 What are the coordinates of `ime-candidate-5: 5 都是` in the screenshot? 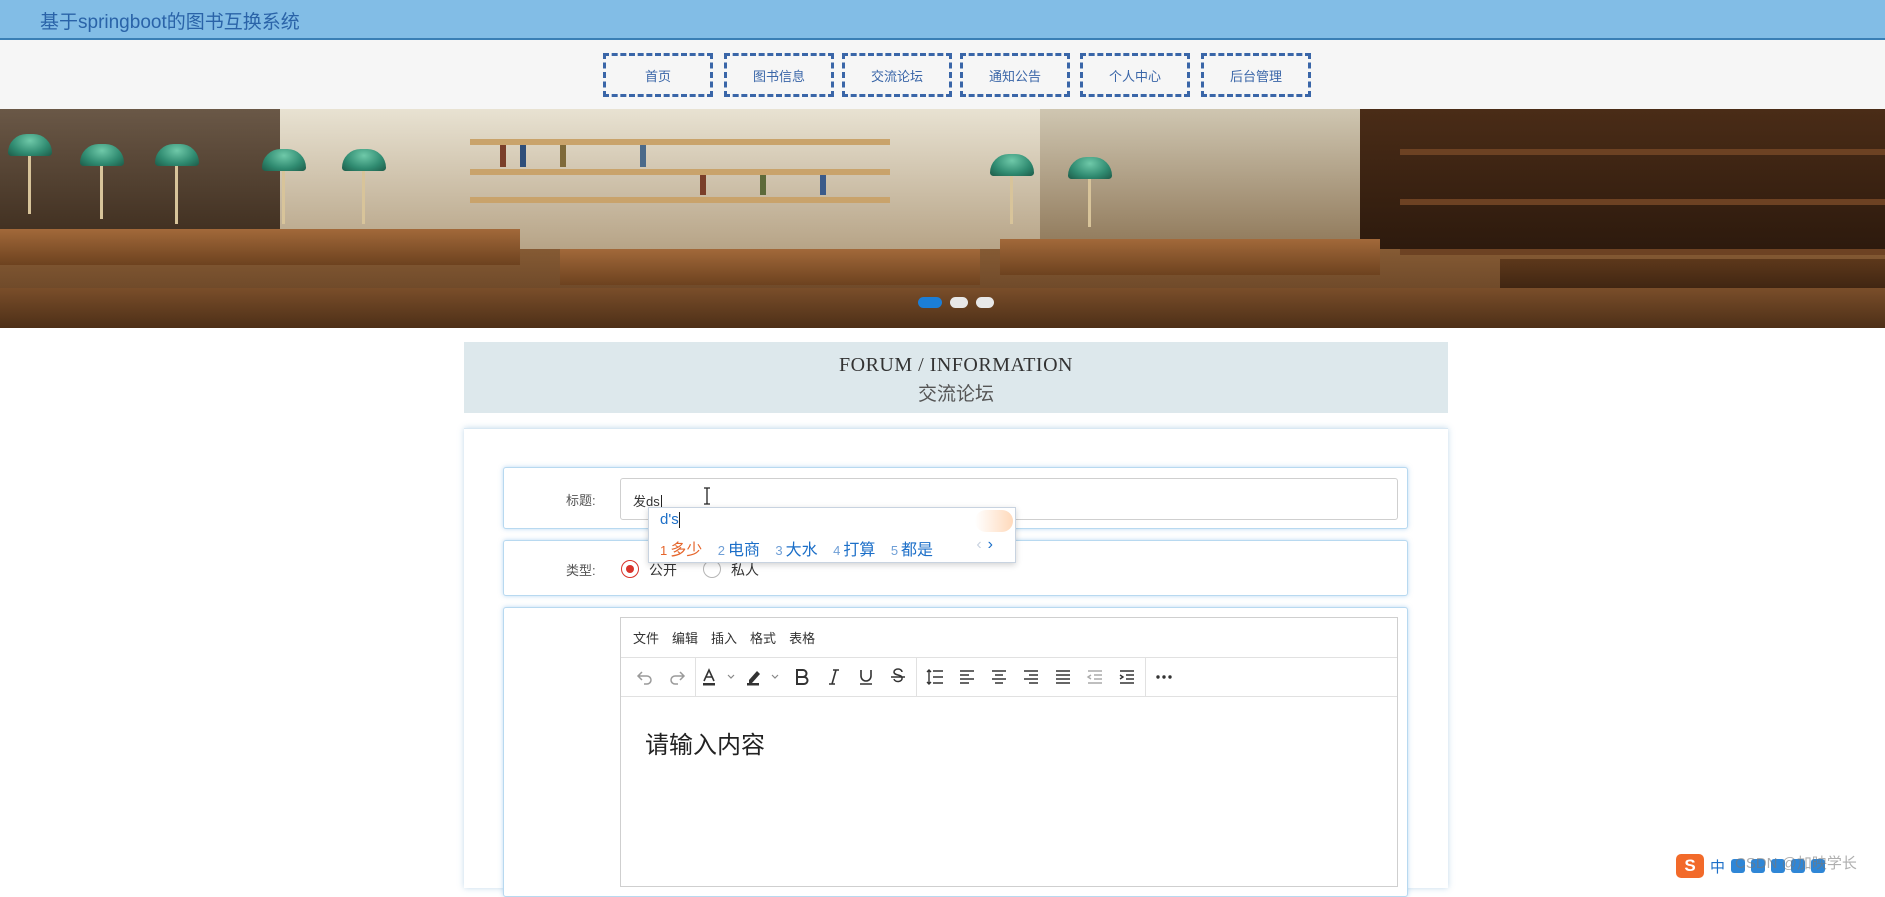 It's located at (912, 550).